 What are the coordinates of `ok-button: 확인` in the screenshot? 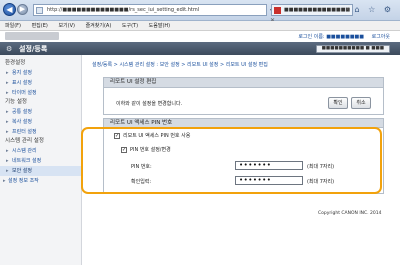 It's located at (338, 103).